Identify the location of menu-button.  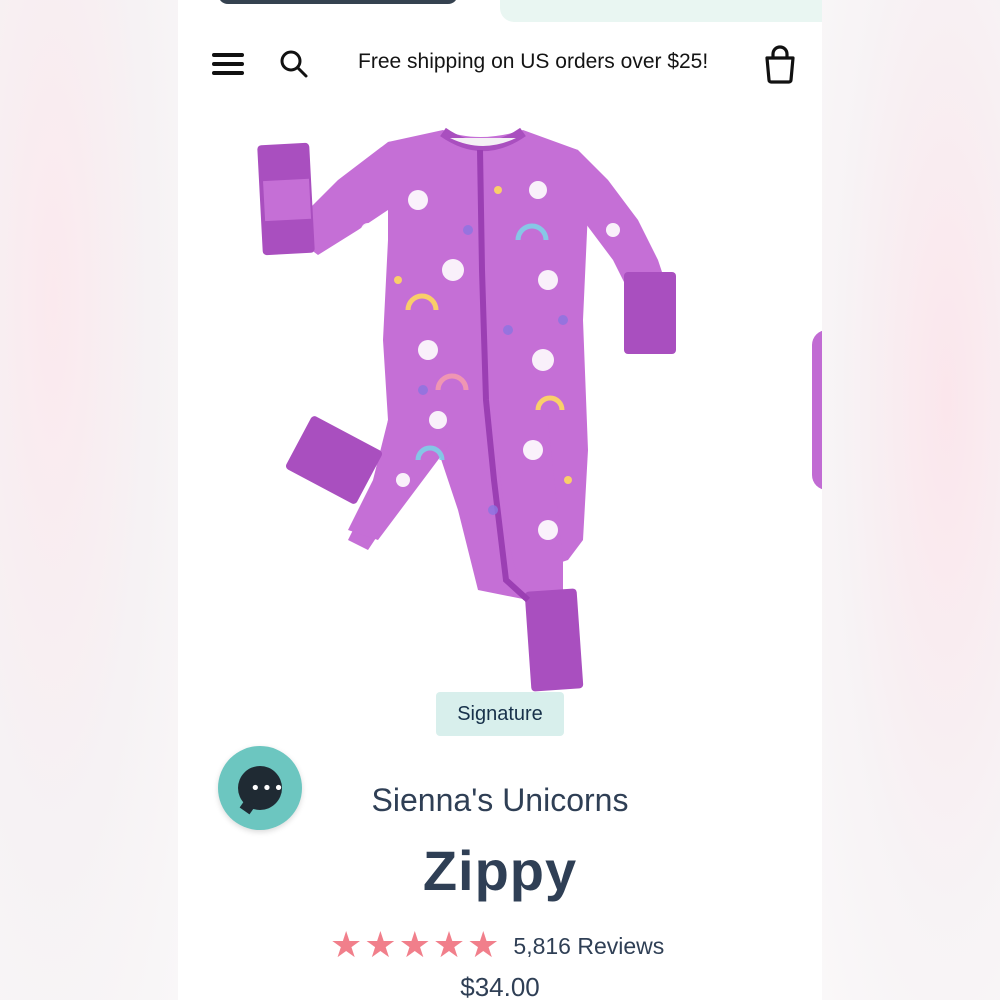
(229, 64).